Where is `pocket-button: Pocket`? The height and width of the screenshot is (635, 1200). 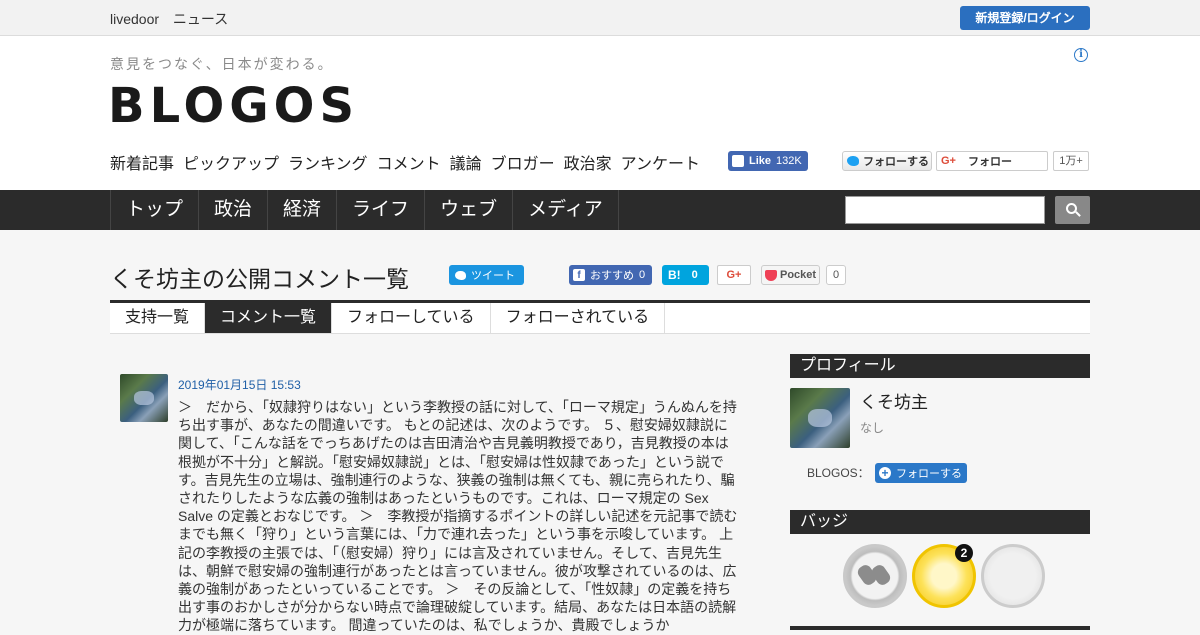
pocket-button: Pocket is located at coordinates (790, 275).